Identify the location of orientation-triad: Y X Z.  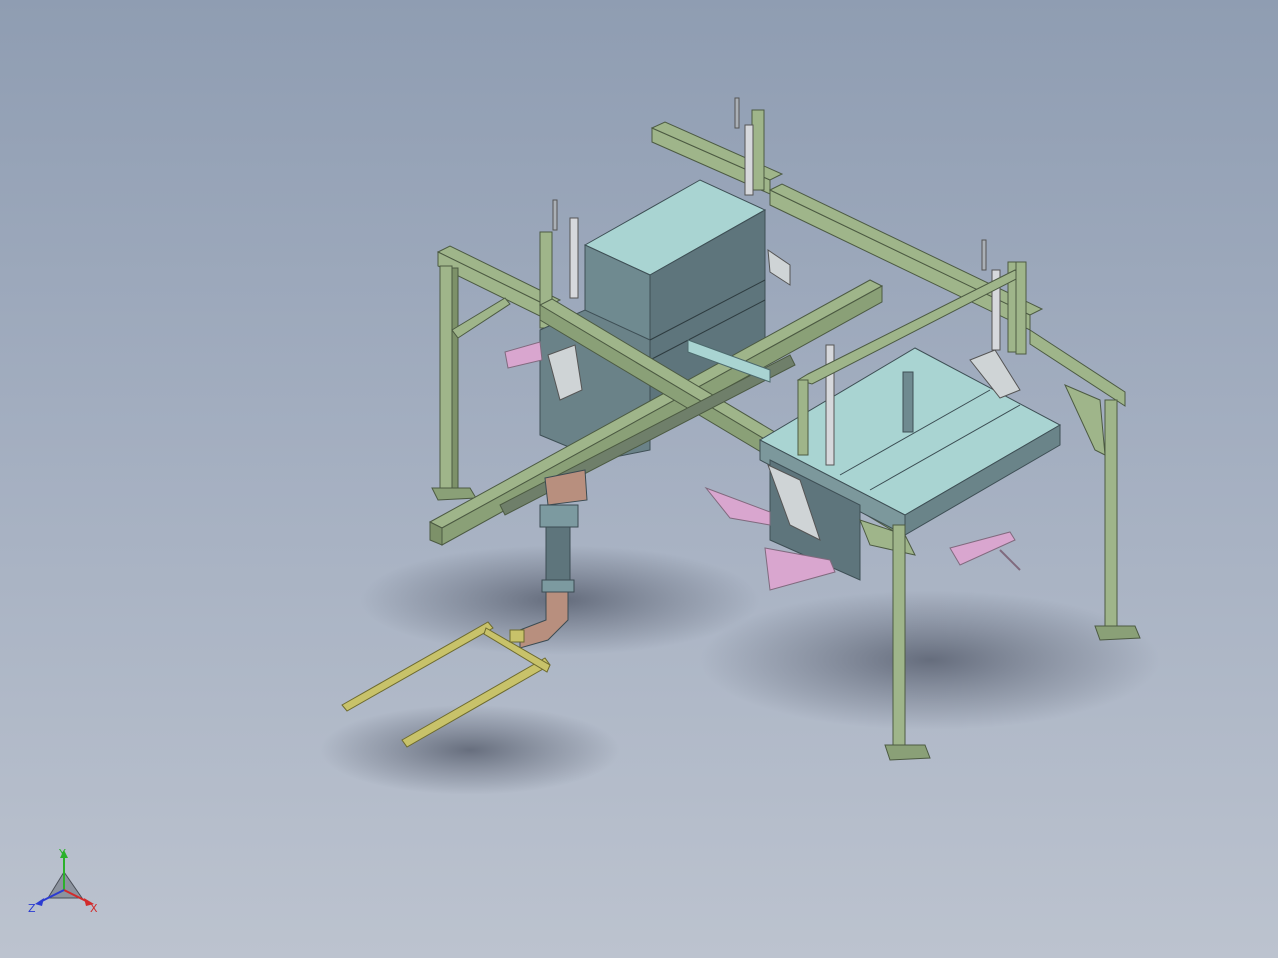
(66, 883).